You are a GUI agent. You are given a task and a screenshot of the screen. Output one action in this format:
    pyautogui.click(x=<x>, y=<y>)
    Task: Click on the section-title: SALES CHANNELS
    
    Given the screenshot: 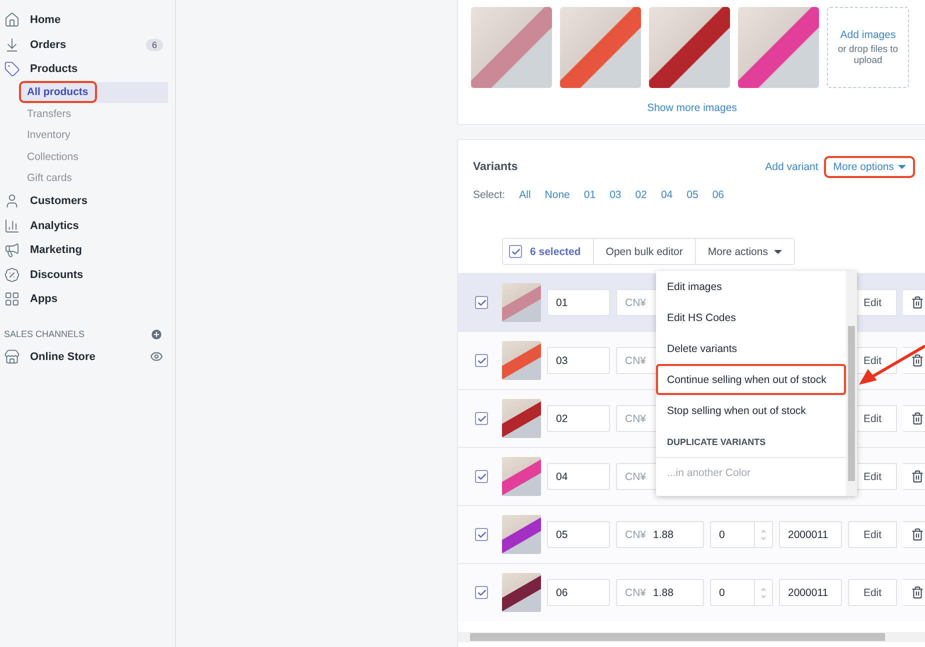 What is the action you would take?
    pyautogui.click(x=44, y=334)
    